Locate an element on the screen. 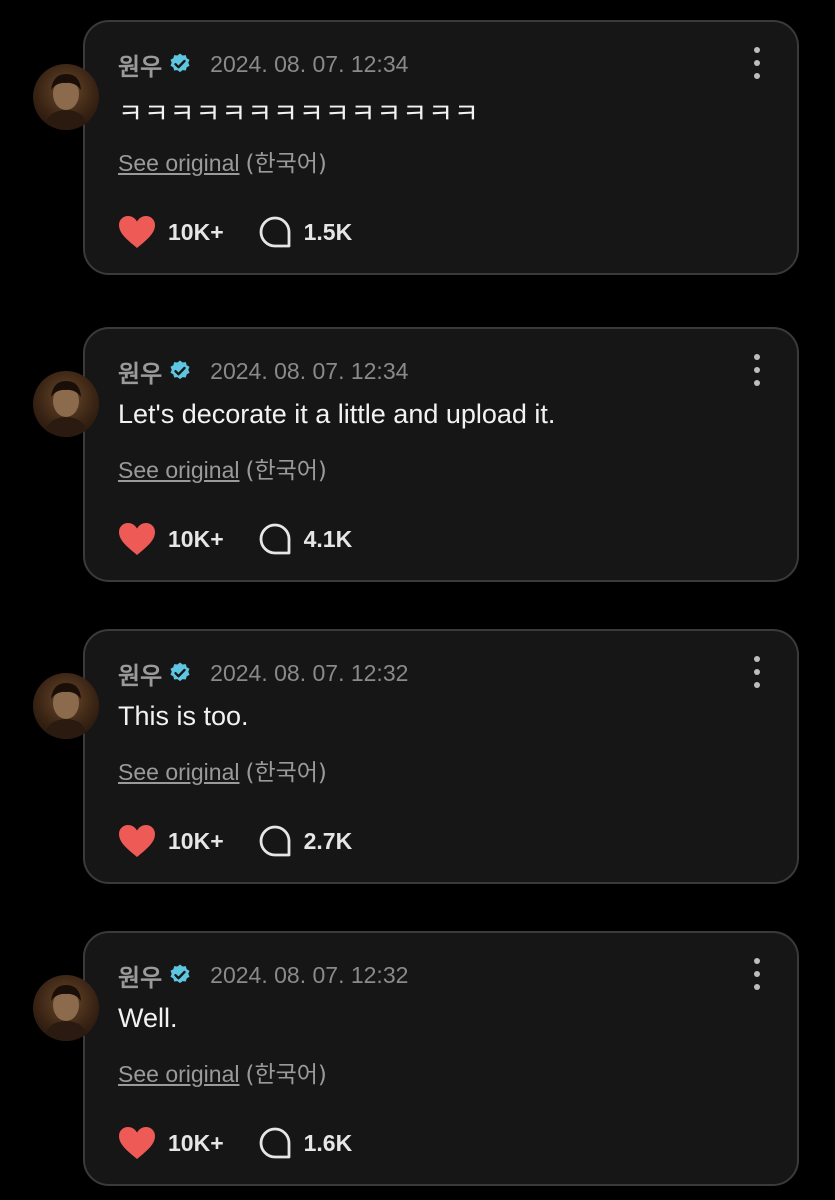  comment-count: 4.1K is located at coordinates (328, 538).